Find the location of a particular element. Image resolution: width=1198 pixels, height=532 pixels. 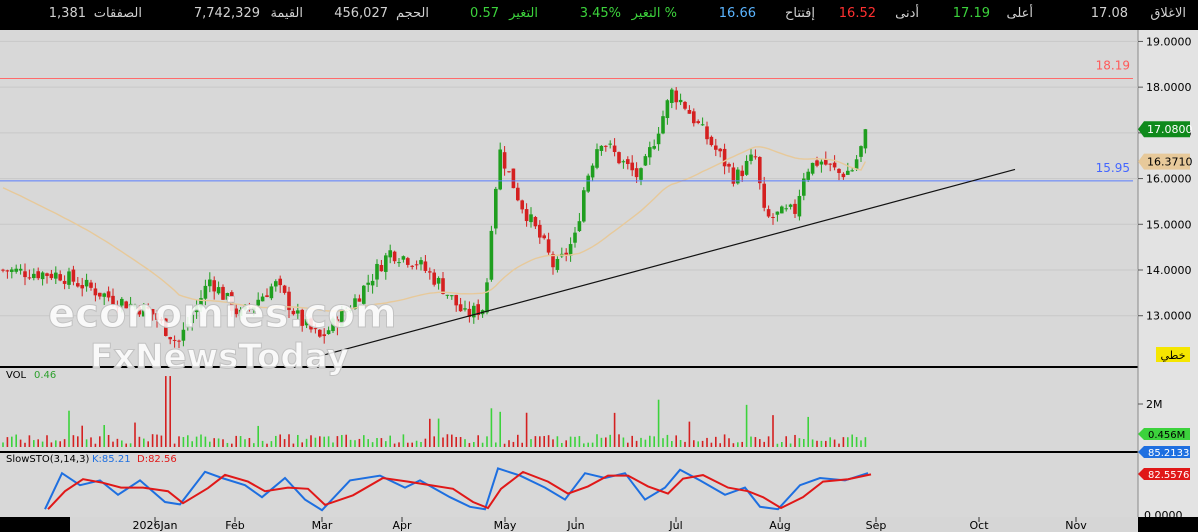

price-axis-tick: 13.0000 is located at coordinates (1169, 316).